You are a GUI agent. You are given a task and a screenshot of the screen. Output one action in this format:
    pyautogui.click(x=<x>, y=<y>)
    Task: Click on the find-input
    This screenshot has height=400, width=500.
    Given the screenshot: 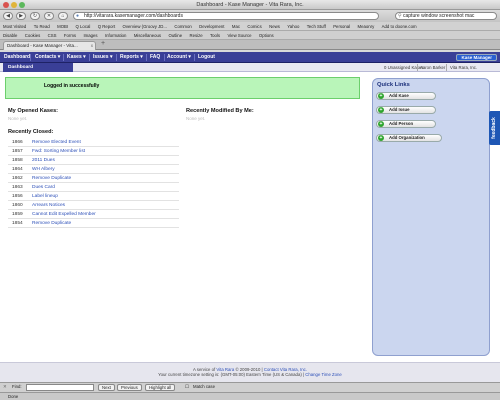 What is the action you would take?
    pyautogui.click(x=60, y=387)
    